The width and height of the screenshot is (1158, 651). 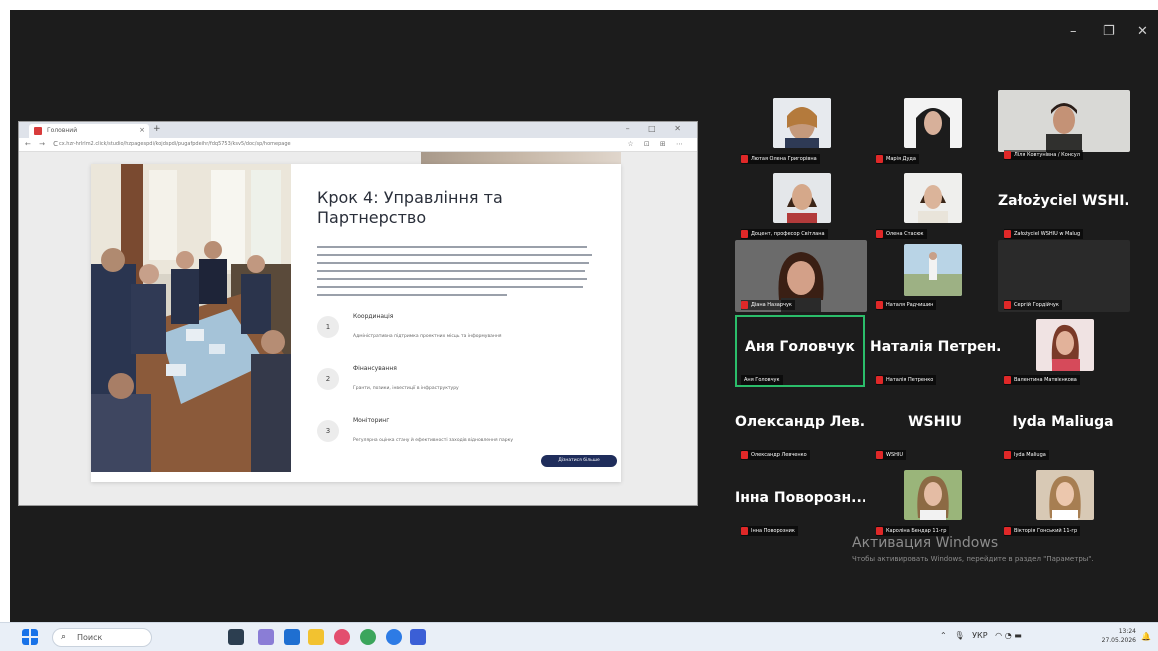 What do you see at coordinates (142, 130) in the screenshot?
I see `tab-close-icon: ×` at bounding box center [142, 130].